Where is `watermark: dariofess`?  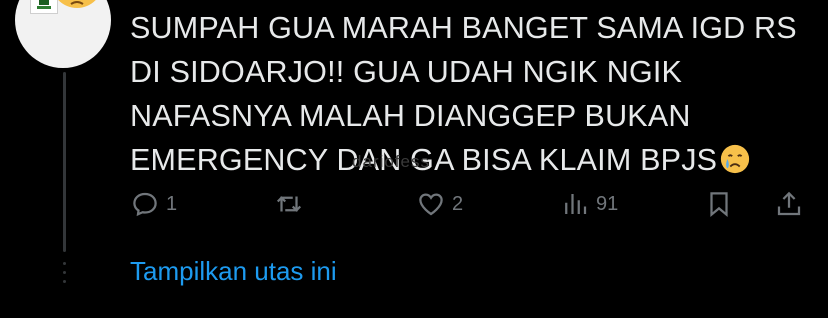
watermark: dariofess is located at coordinates (391, 161).